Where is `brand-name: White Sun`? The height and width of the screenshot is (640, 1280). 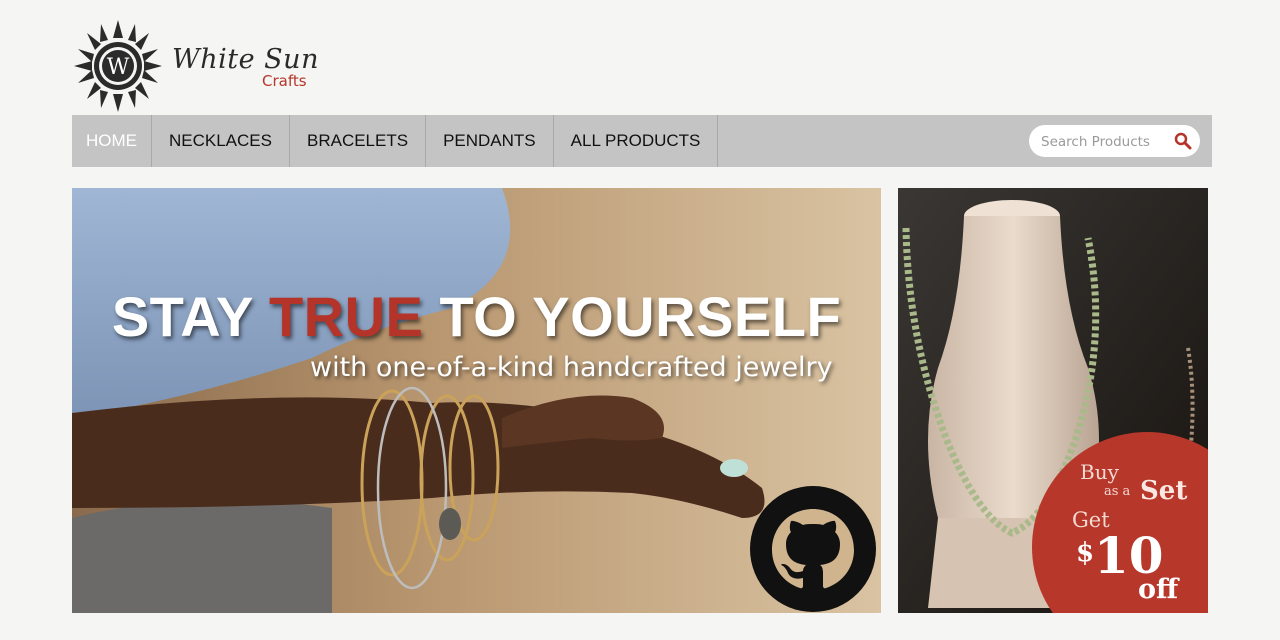
brand-name: White Sun is located at coordinates (245, 59).